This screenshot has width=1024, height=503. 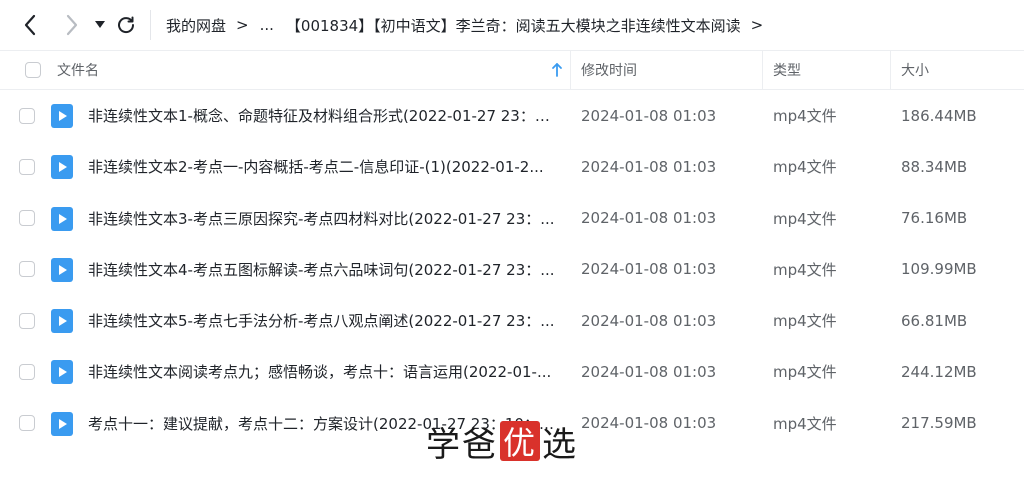 What do you see at coordinates (934, 218) in the screenshot?
I see `file-size: 76.16MB` at bounding box center [934, 218].